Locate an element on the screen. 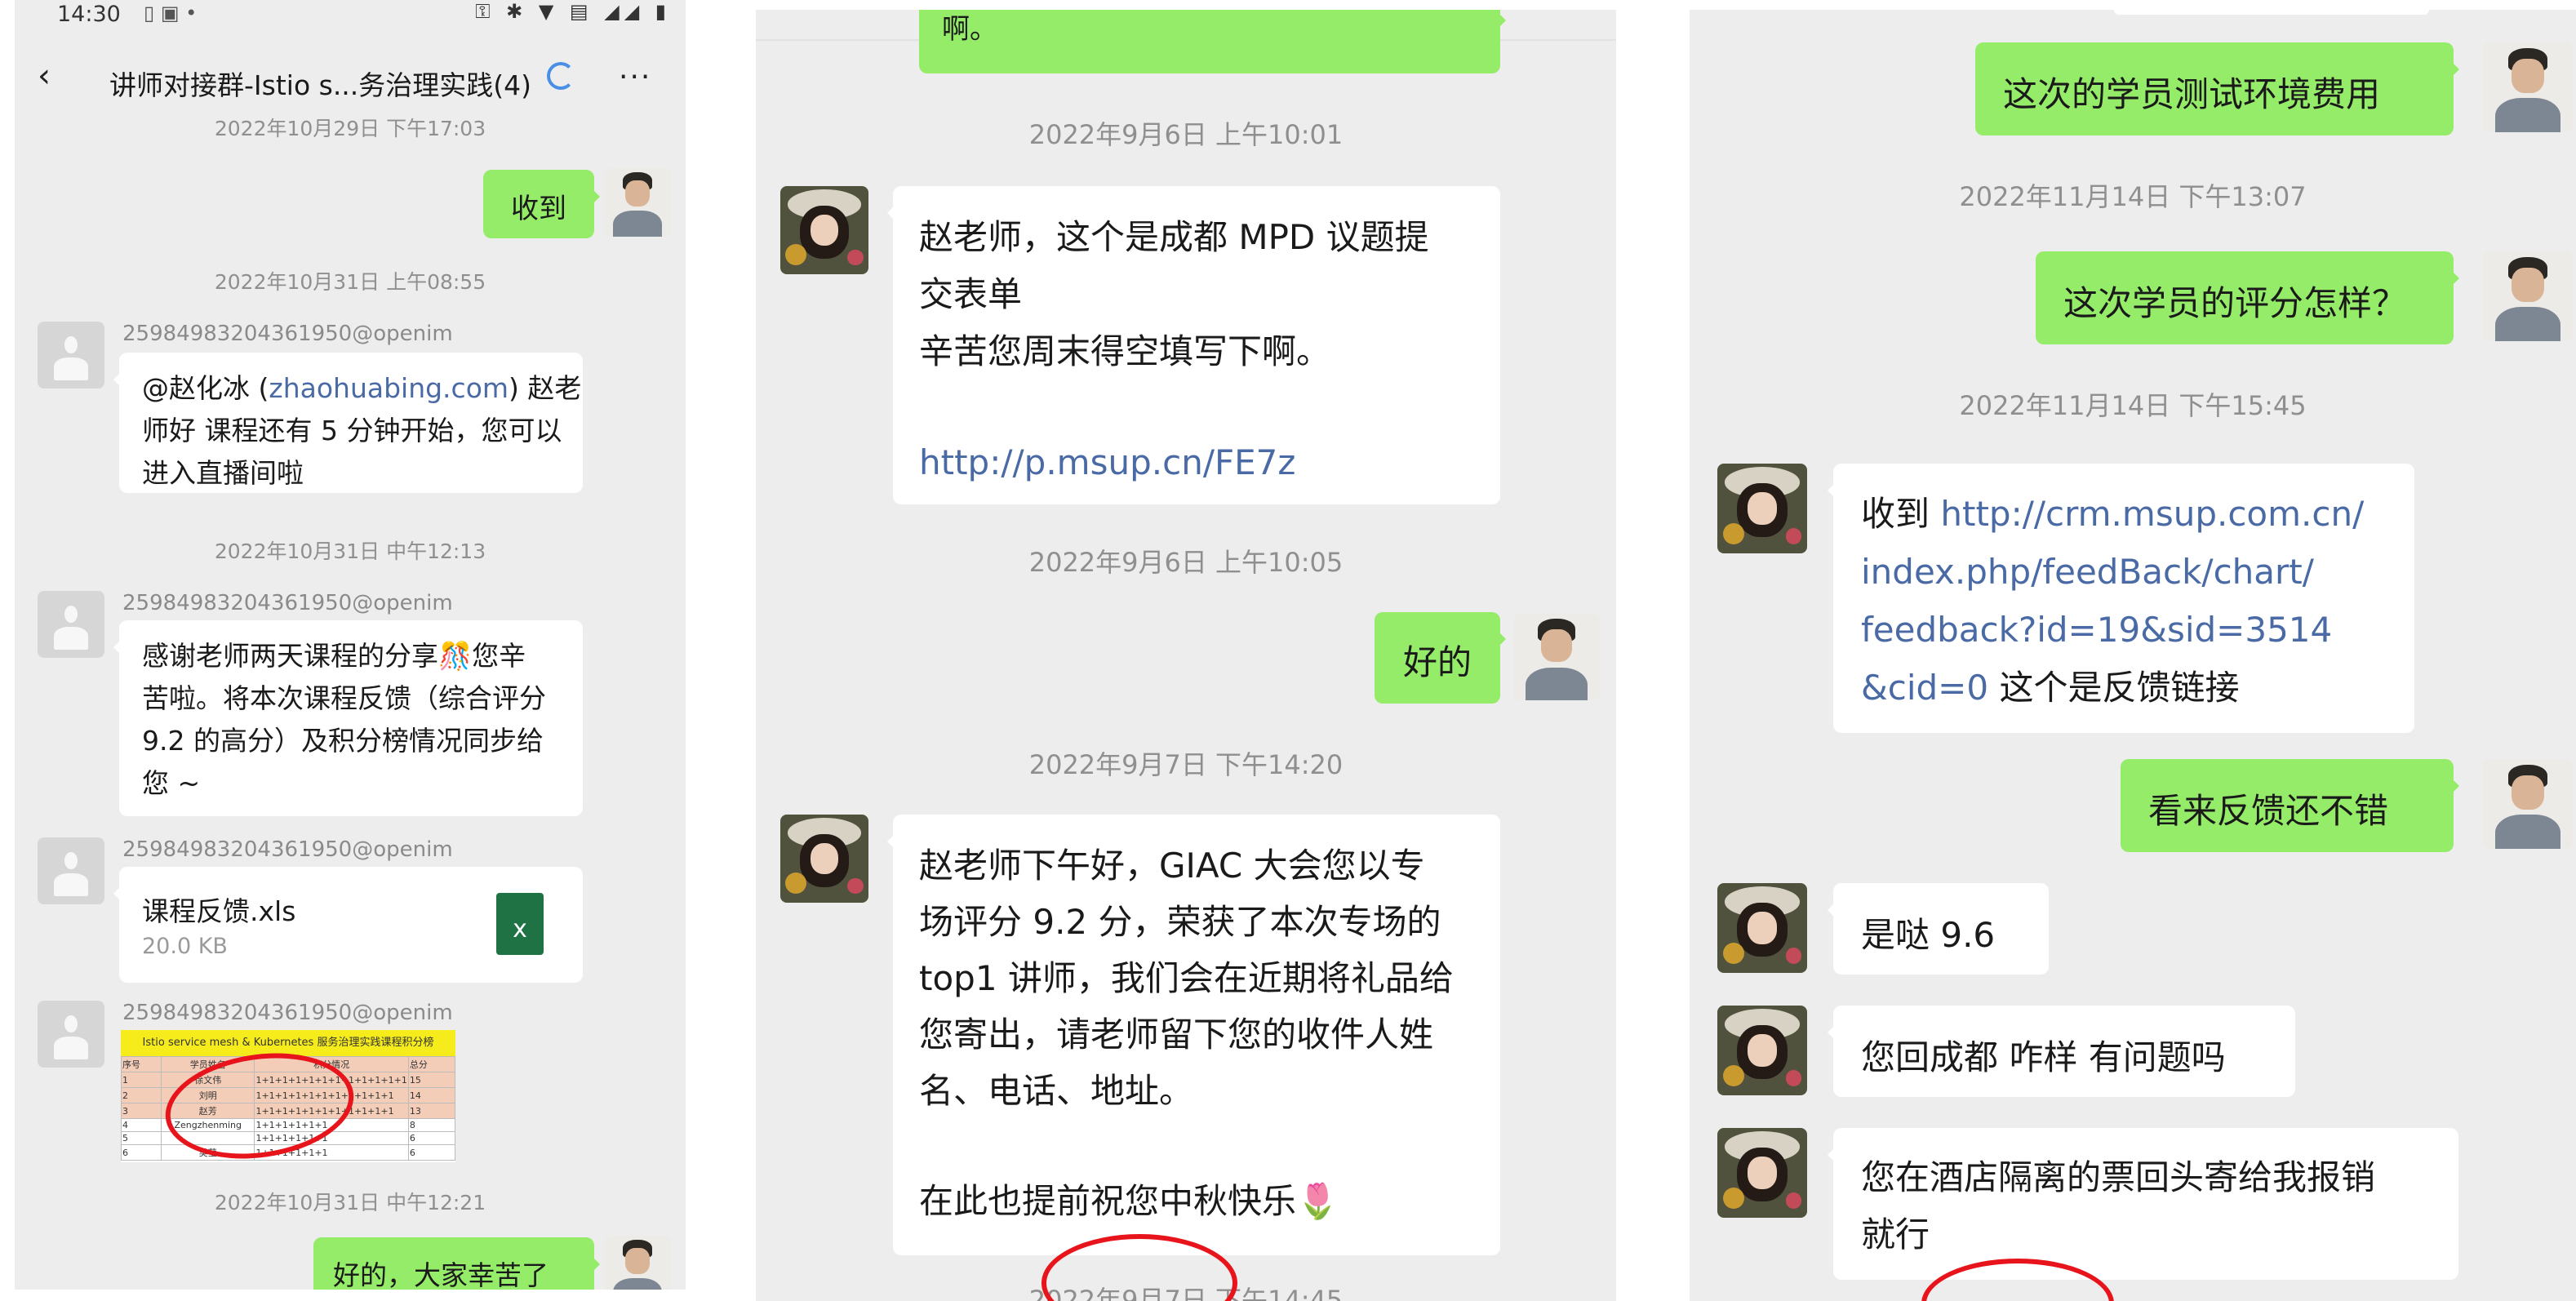 The width and height of the screenshot is (2576, 1301). chat-header: ‹ 讲师对接群-Istio s...务治理实践(4) ··· is located at coordinates (350, 79).